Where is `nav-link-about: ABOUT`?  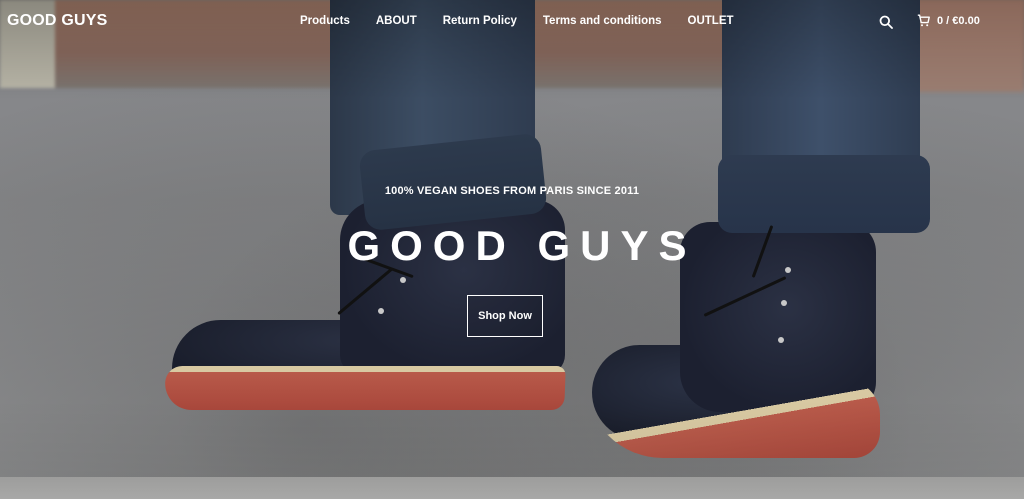 nav-link-about: ABOUT is located at coordinates (396, 21).